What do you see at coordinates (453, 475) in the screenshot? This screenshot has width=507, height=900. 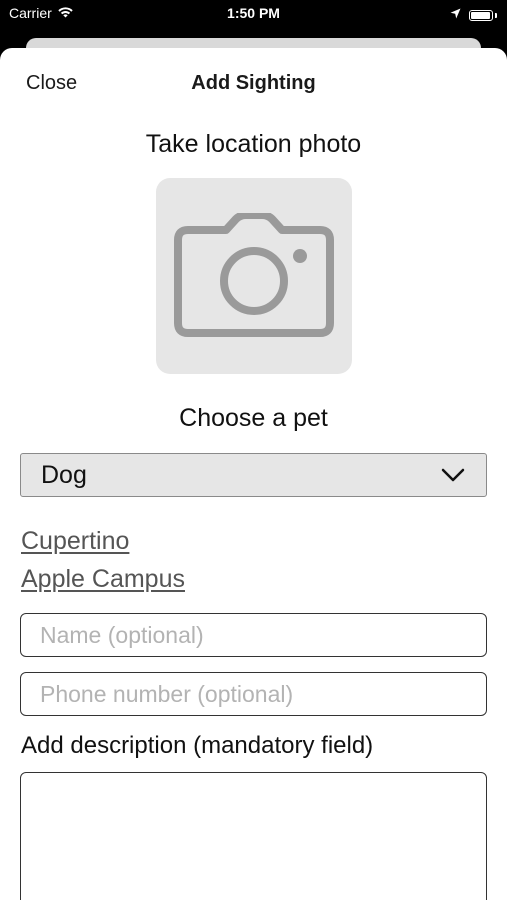 I see `chevron-down-icon` at bounding box center [453, 475].